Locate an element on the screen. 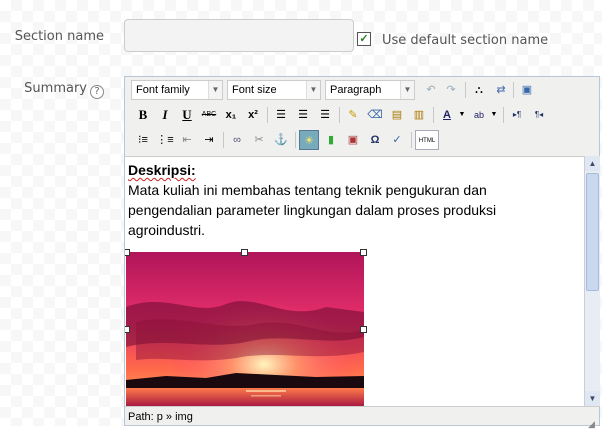  rtl-button: ¶◂ is located at coordinates (539, 115).